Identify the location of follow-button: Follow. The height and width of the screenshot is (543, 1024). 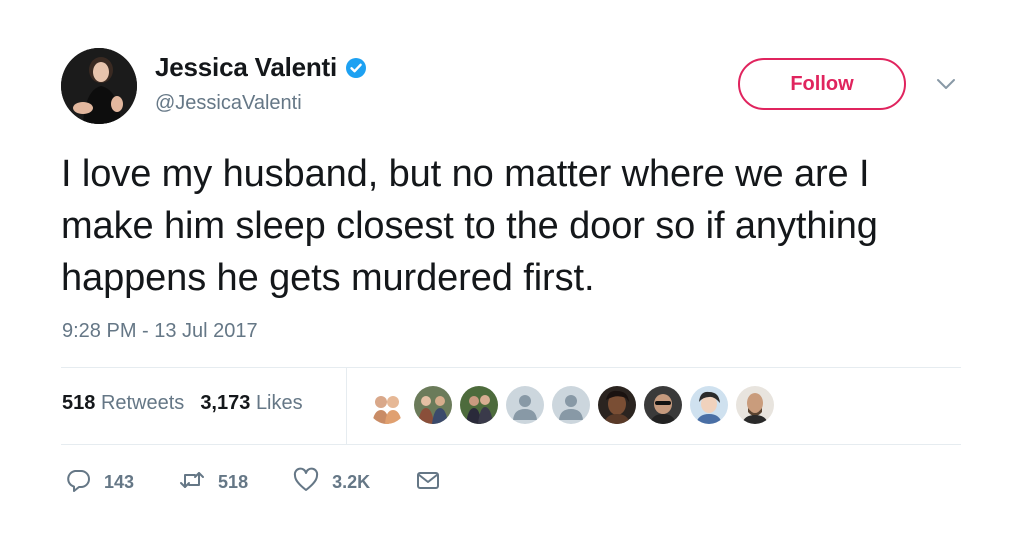
(822, 84).